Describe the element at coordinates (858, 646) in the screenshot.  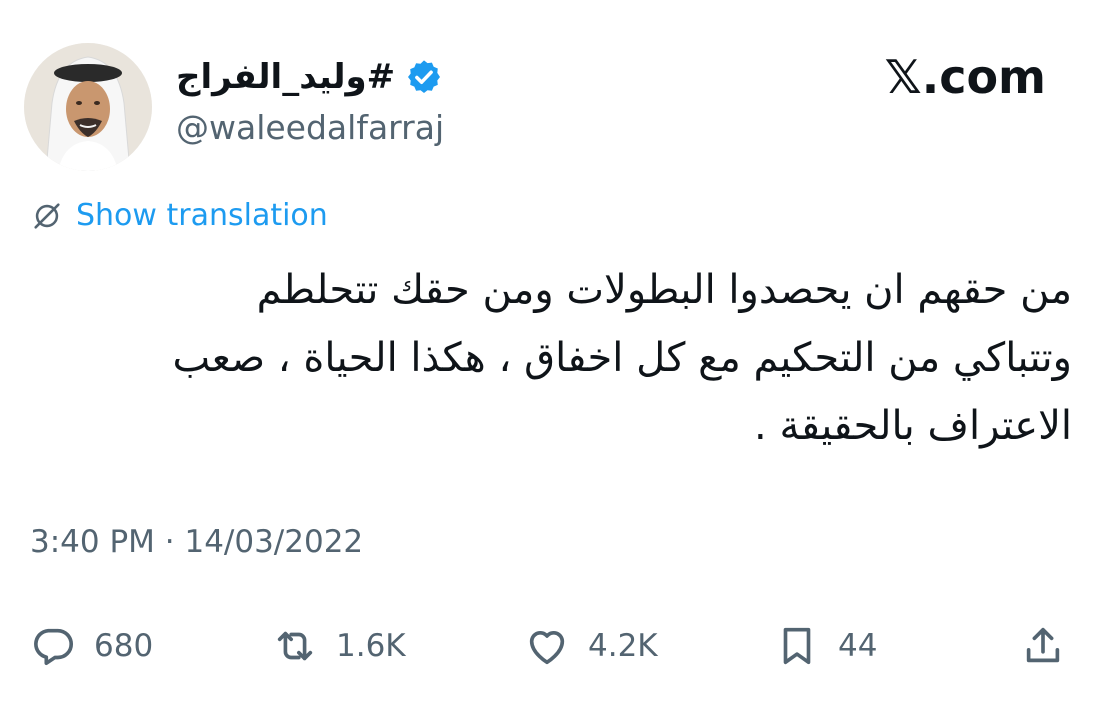
I see `bookmark-count: 44` at that location.